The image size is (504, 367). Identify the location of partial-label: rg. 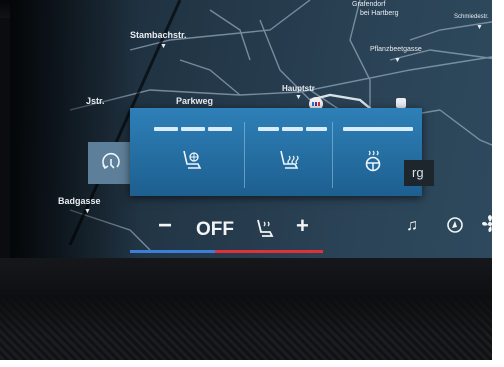
(418, 172).